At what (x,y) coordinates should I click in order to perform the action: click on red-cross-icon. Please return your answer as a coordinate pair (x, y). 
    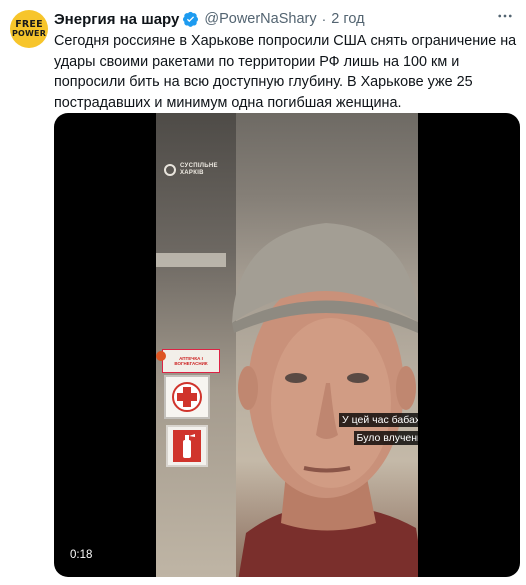
    Looking at the image, I should click on (187, 397).